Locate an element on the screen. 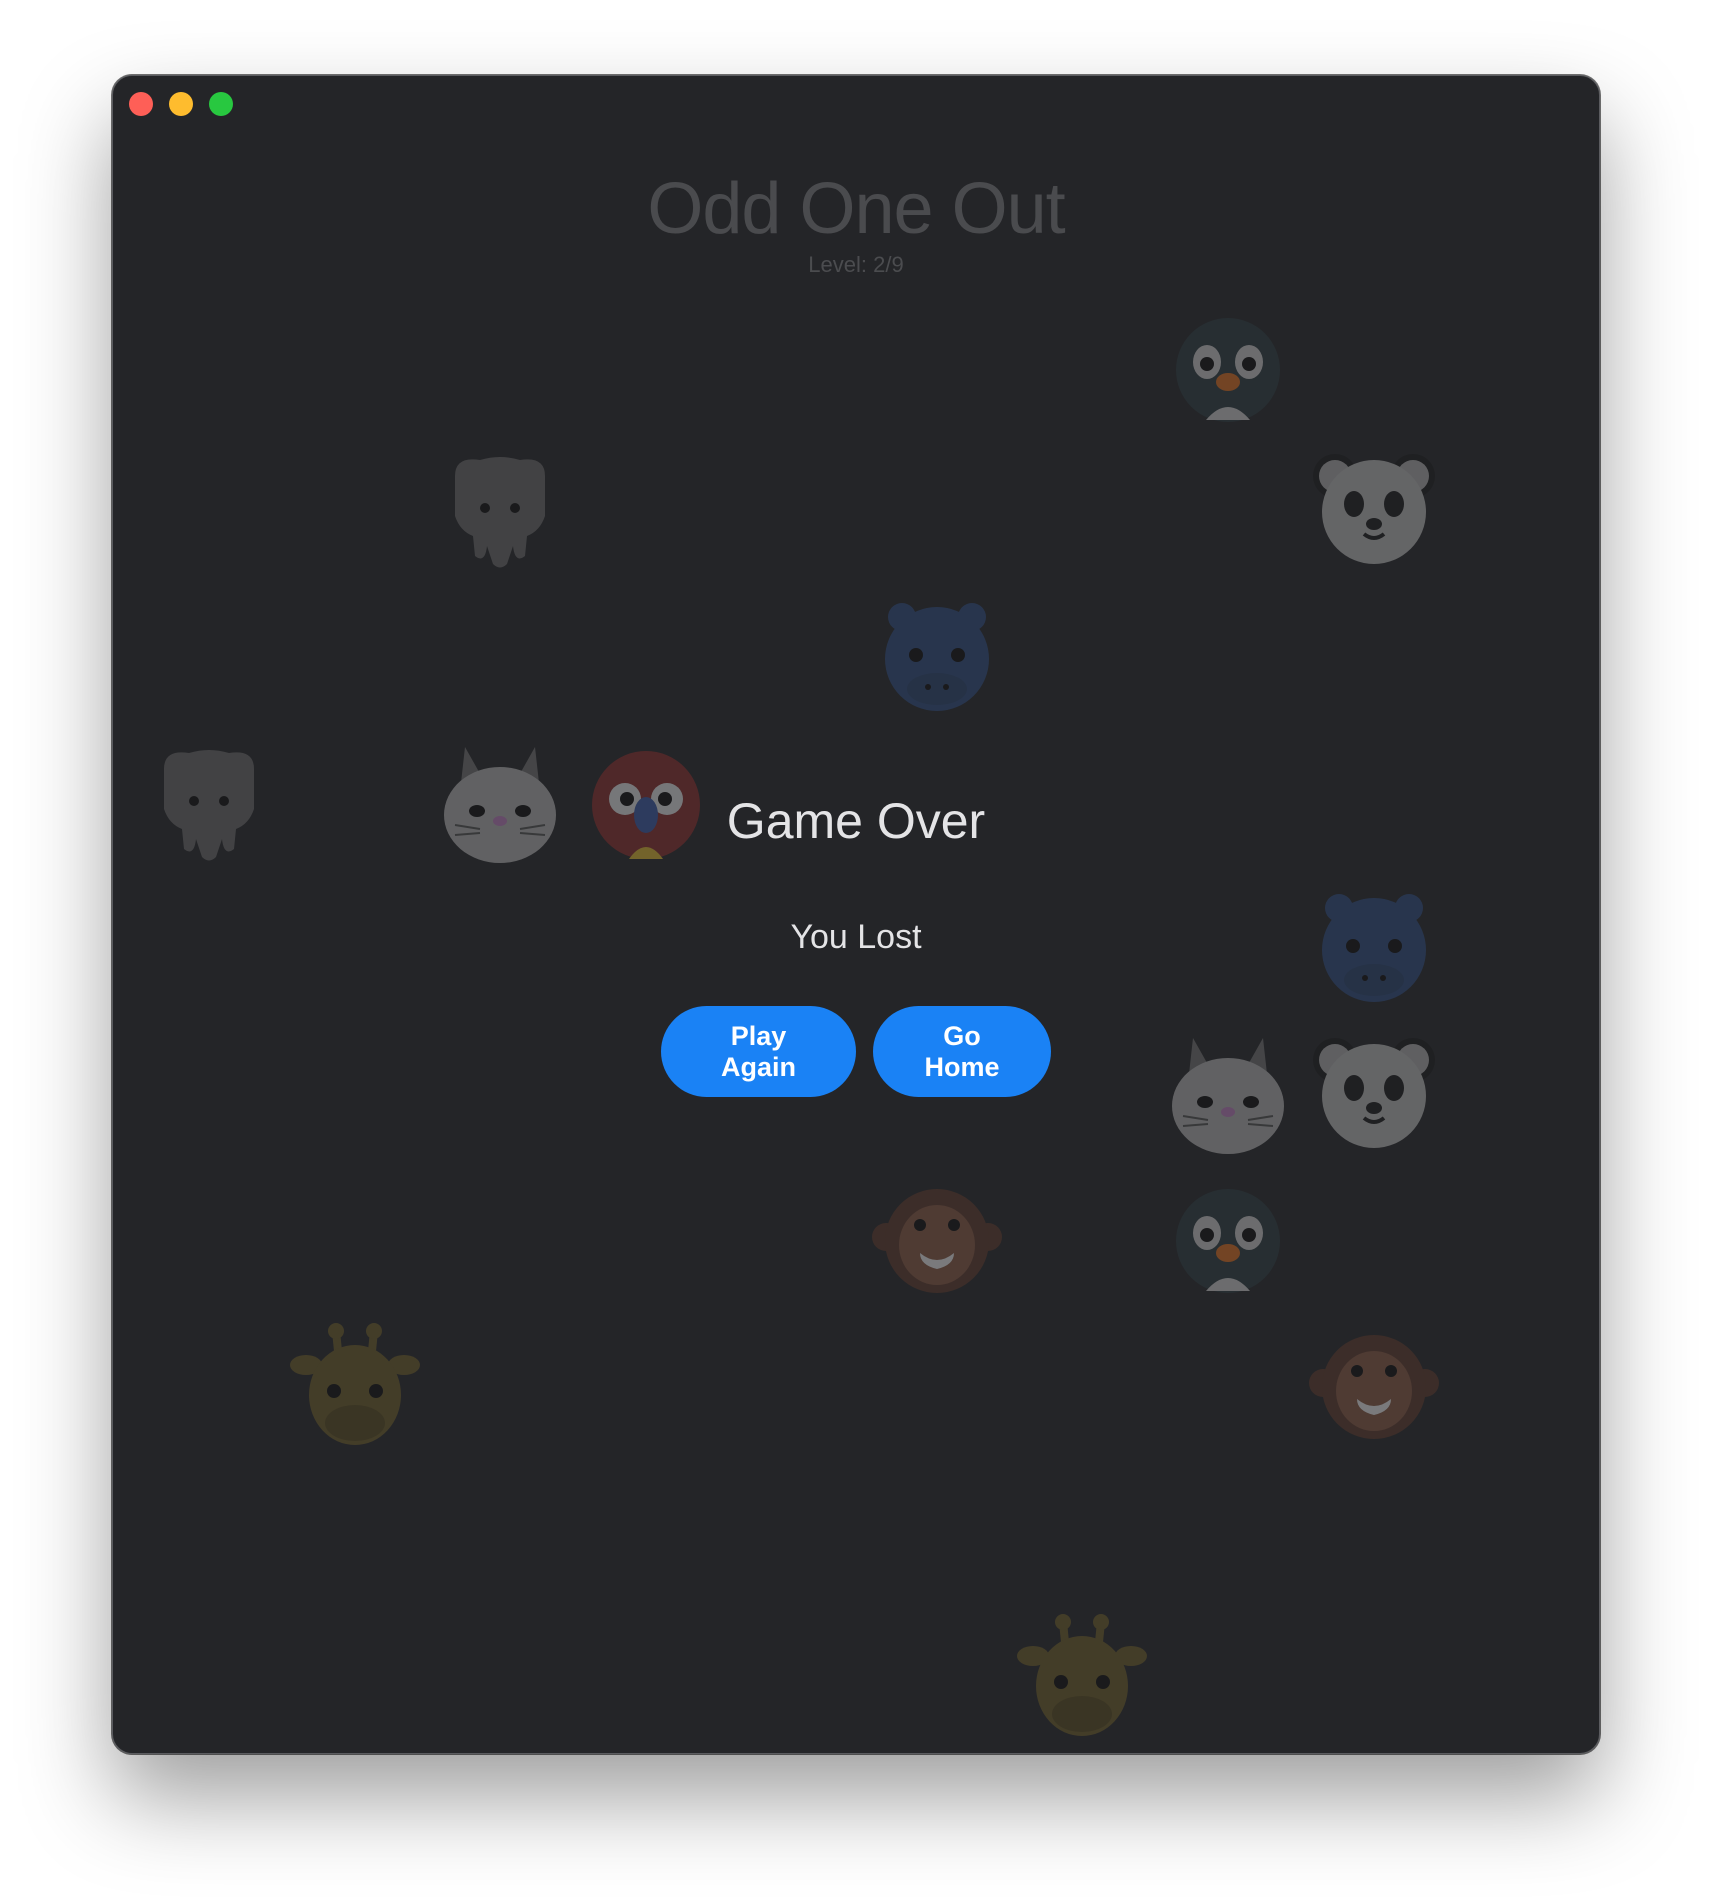 The image size is (1712, 1902). hippo-icon is located at coordinates (937, 657).